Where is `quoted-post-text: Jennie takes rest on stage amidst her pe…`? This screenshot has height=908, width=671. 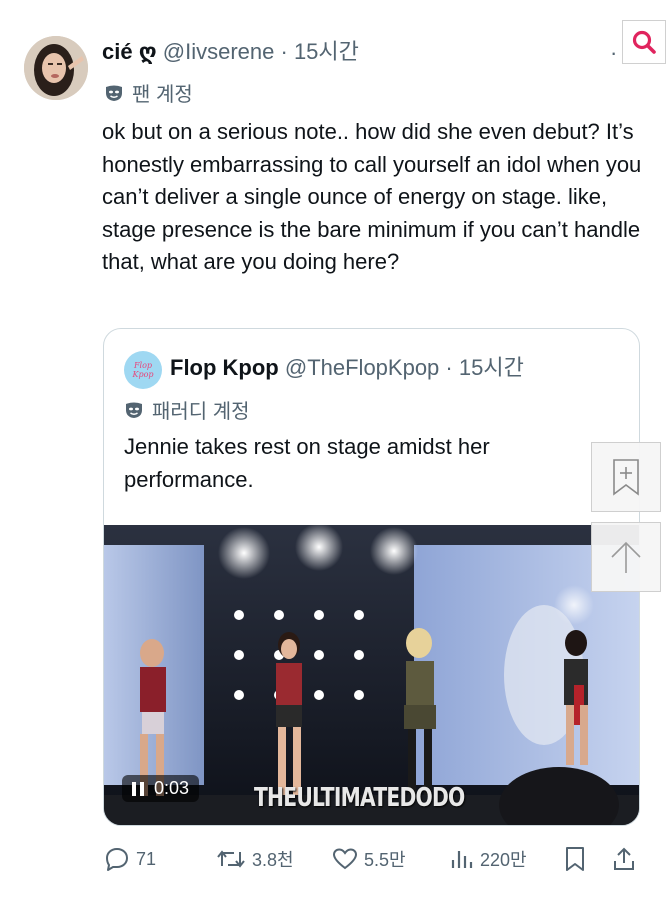 quoted-post-text: Jennie takes rest on stage amidst her pe… is located at coordinates (307, 463).